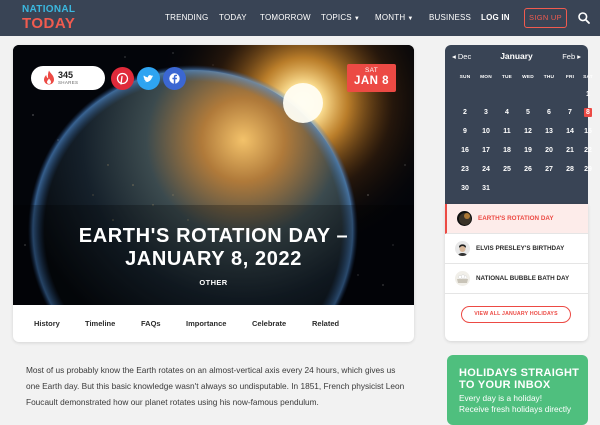 The image size is (600, 425). I want to click on calendar-day-2: 2, so click(465, 112).